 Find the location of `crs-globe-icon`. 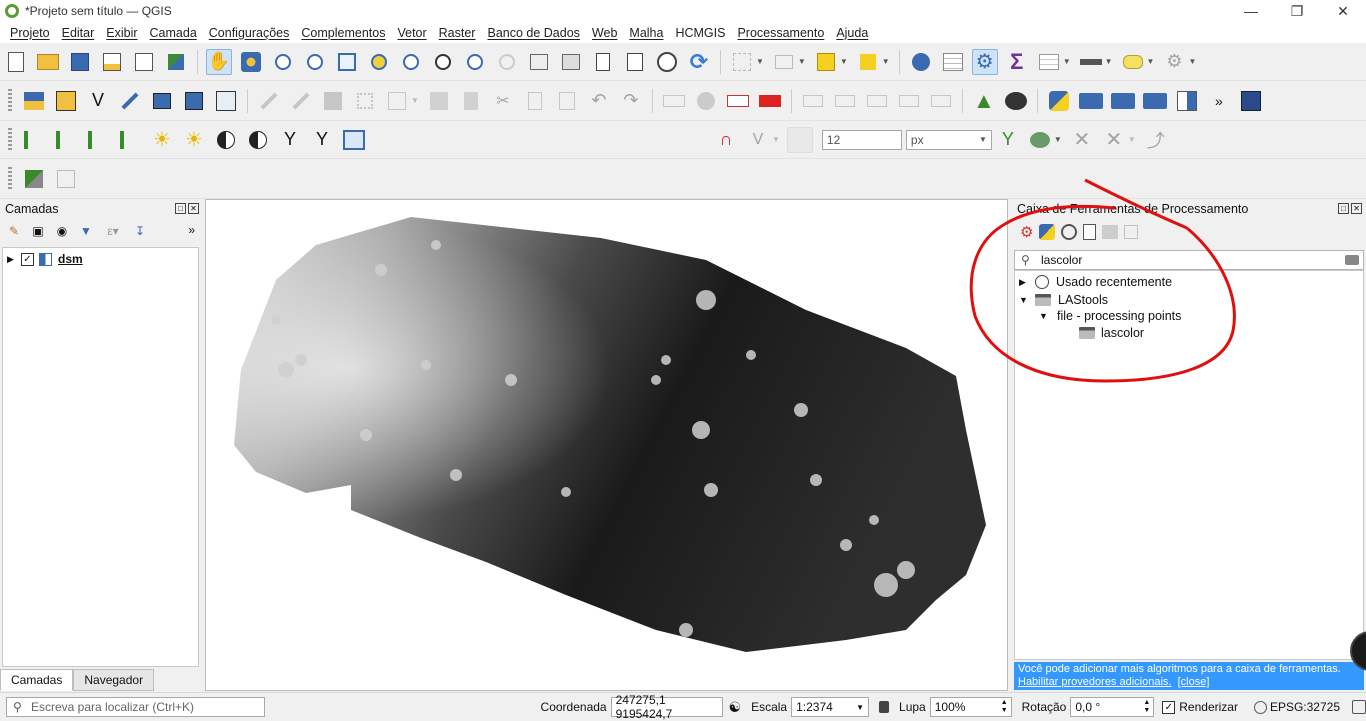

crs-globe-icon is located at coordinates (1260, 707).